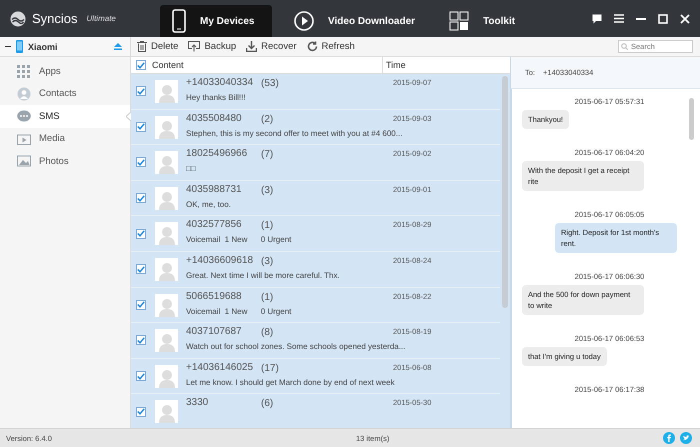  Describe the element at coordinates (304, 21) in the screenshot. I see `play-icon` at that location.